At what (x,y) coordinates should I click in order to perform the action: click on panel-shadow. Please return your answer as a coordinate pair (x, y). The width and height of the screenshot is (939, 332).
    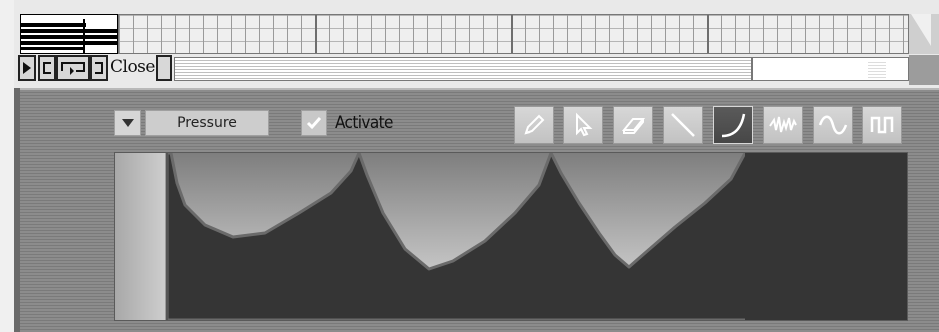
    Looking at the image, I should click on (17, 210).